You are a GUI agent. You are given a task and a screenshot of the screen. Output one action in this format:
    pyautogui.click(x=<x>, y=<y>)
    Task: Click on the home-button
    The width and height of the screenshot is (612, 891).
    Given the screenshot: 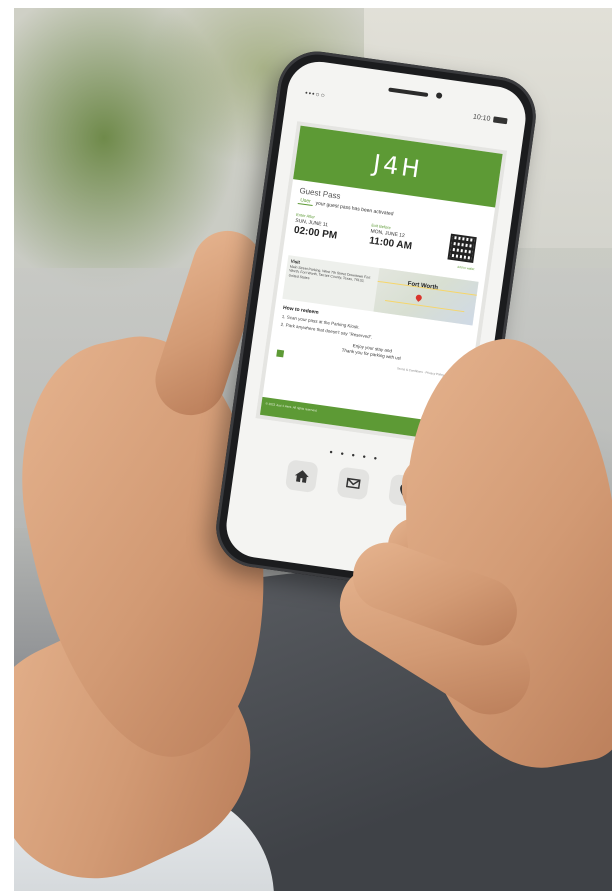 What is the action you would take?
    pyautogui.click(x=301, y=476)
    